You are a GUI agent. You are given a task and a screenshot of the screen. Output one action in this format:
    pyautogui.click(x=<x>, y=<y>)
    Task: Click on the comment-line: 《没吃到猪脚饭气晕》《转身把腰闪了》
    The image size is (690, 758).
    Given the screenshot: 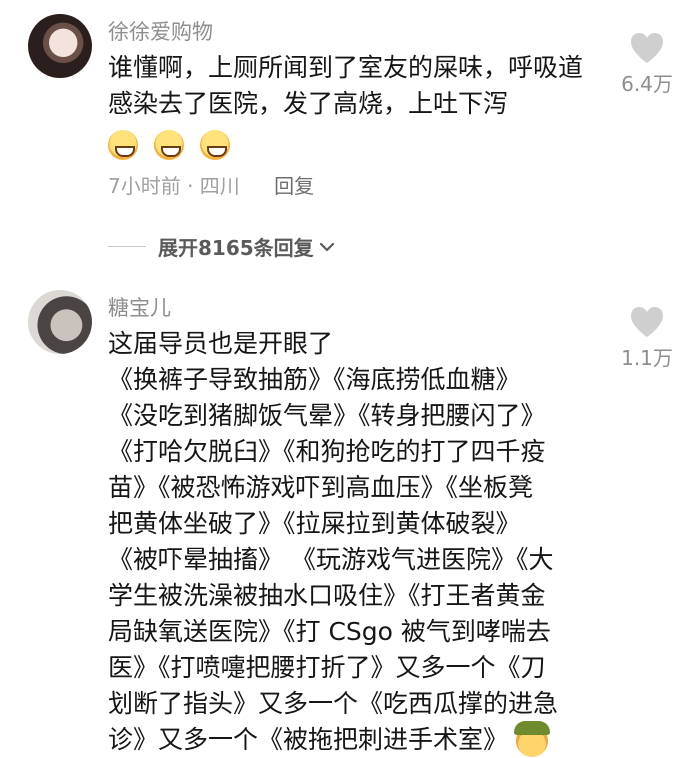 What is the action you would take?
    pyautogui.click(x=327, y=415)
    